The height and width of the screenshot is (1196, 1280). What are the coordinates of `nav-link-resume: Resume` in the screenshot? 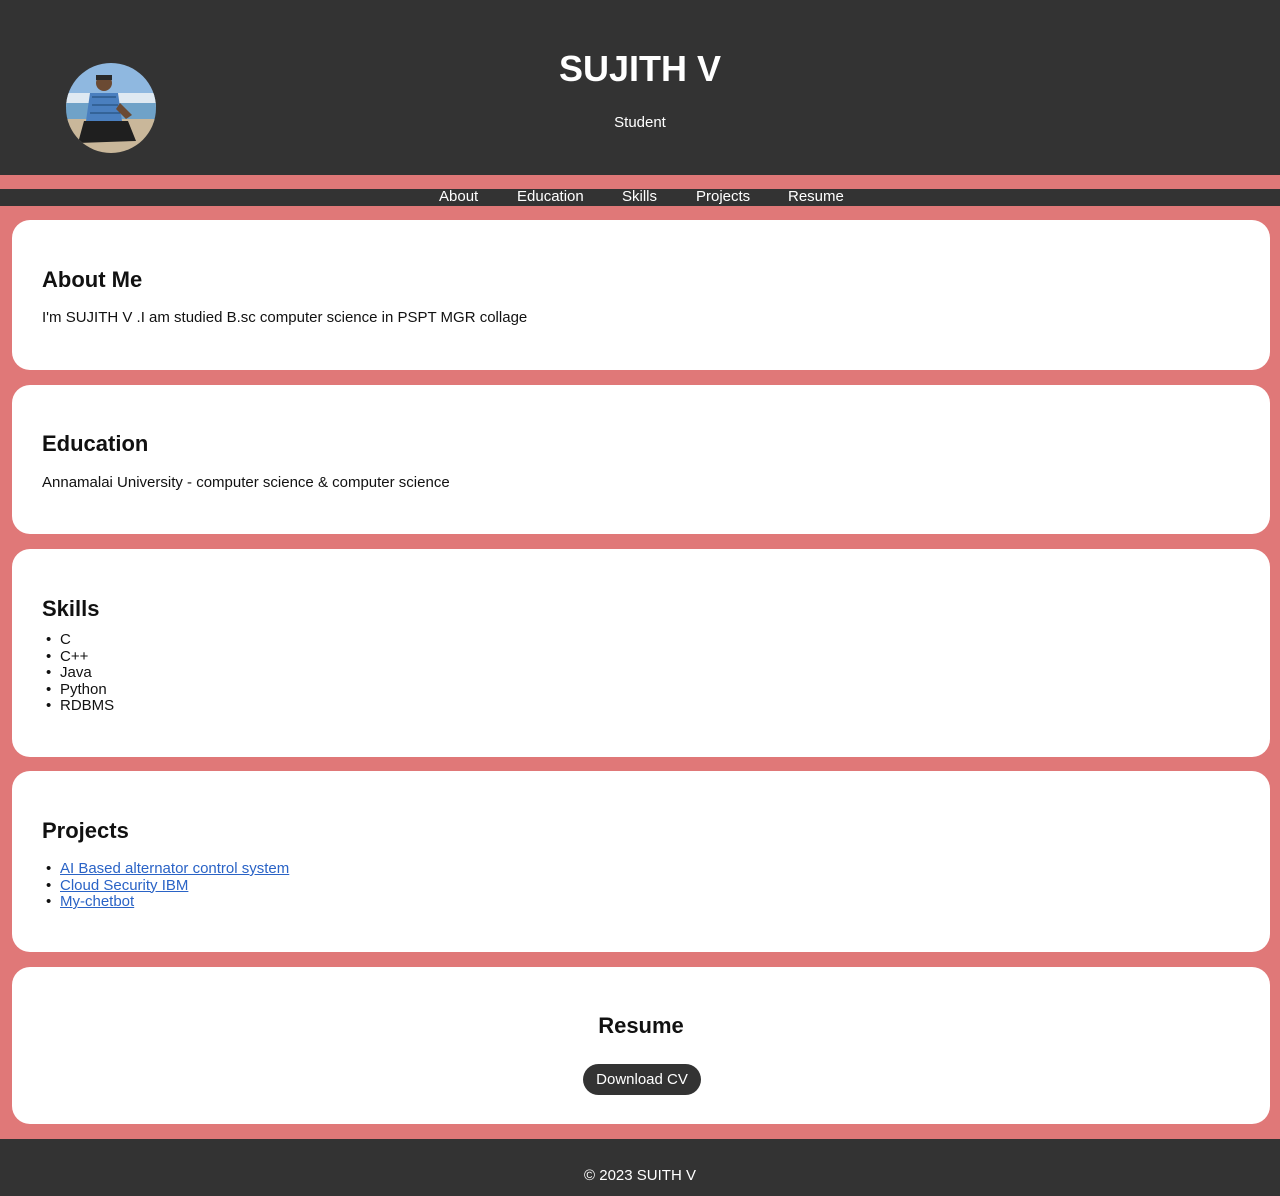 It's located at (816, 197).